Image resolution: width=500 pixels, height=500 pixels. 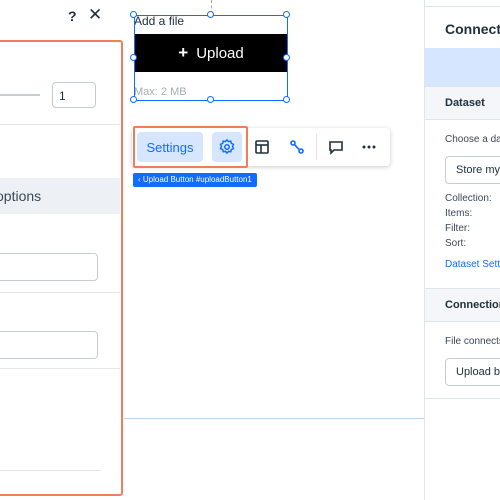 What do you see at coordinates (472, 305) in the screenshot?
I see `connections-section-label: Connections` at bounding box center [472, 305].